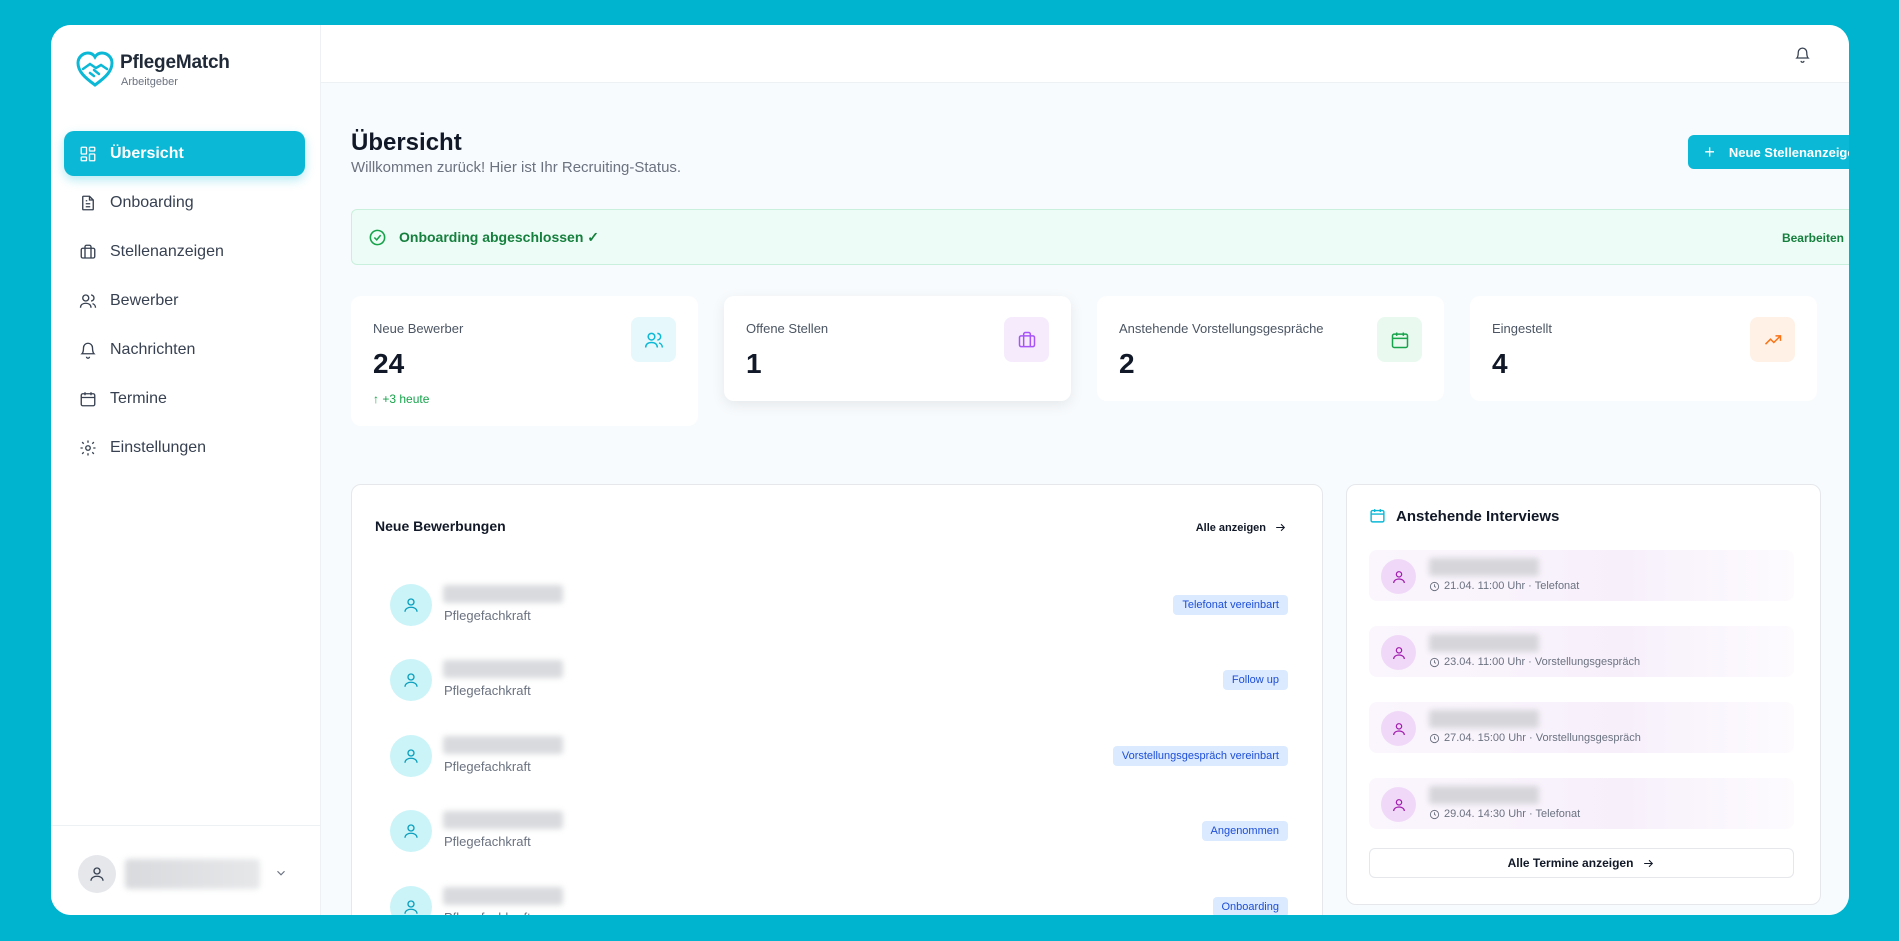 The height and width of the screenshot is (941, 1899). I want to click on view-all-label: Alle anzeigen, so click(1230, 527).